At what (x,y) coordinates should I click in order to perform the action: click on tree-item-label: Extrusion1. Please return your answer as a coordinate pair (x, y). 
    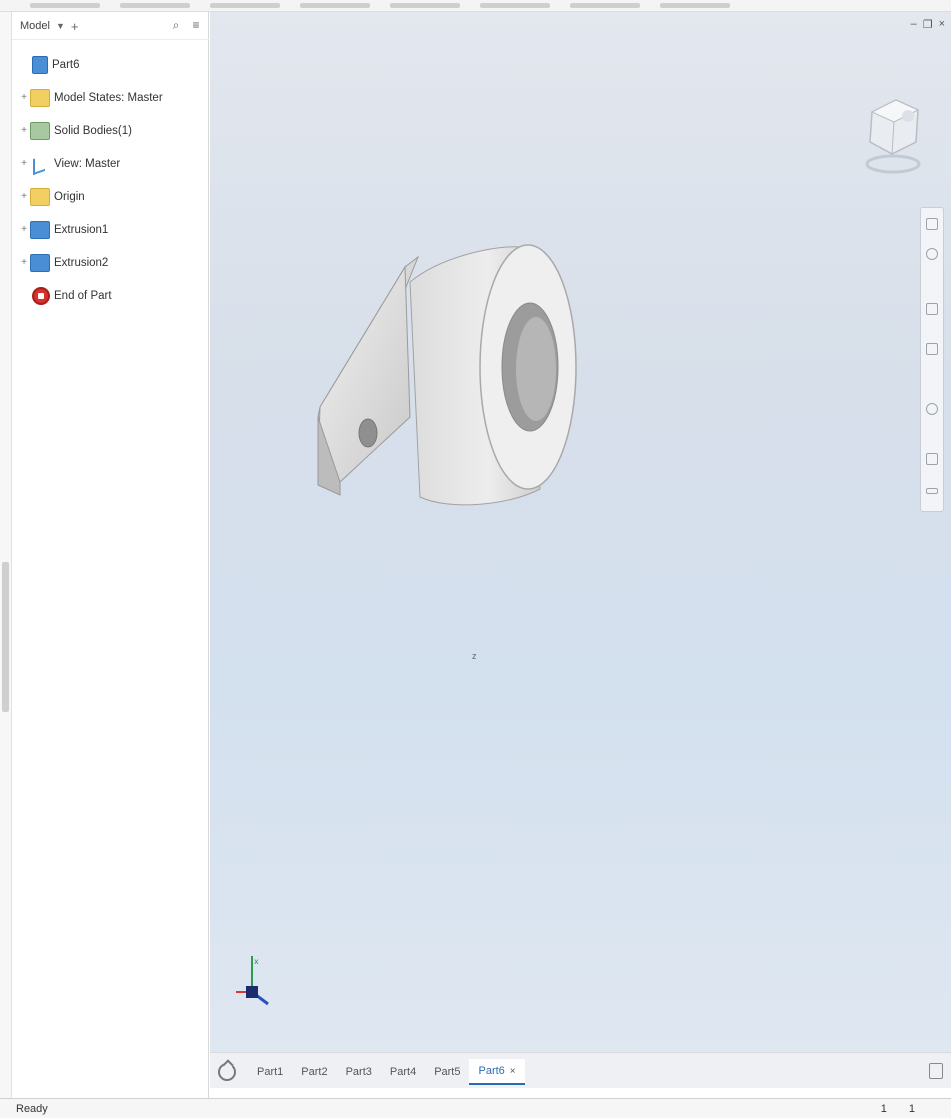
    Looking at the image, I should click on (81, 229).